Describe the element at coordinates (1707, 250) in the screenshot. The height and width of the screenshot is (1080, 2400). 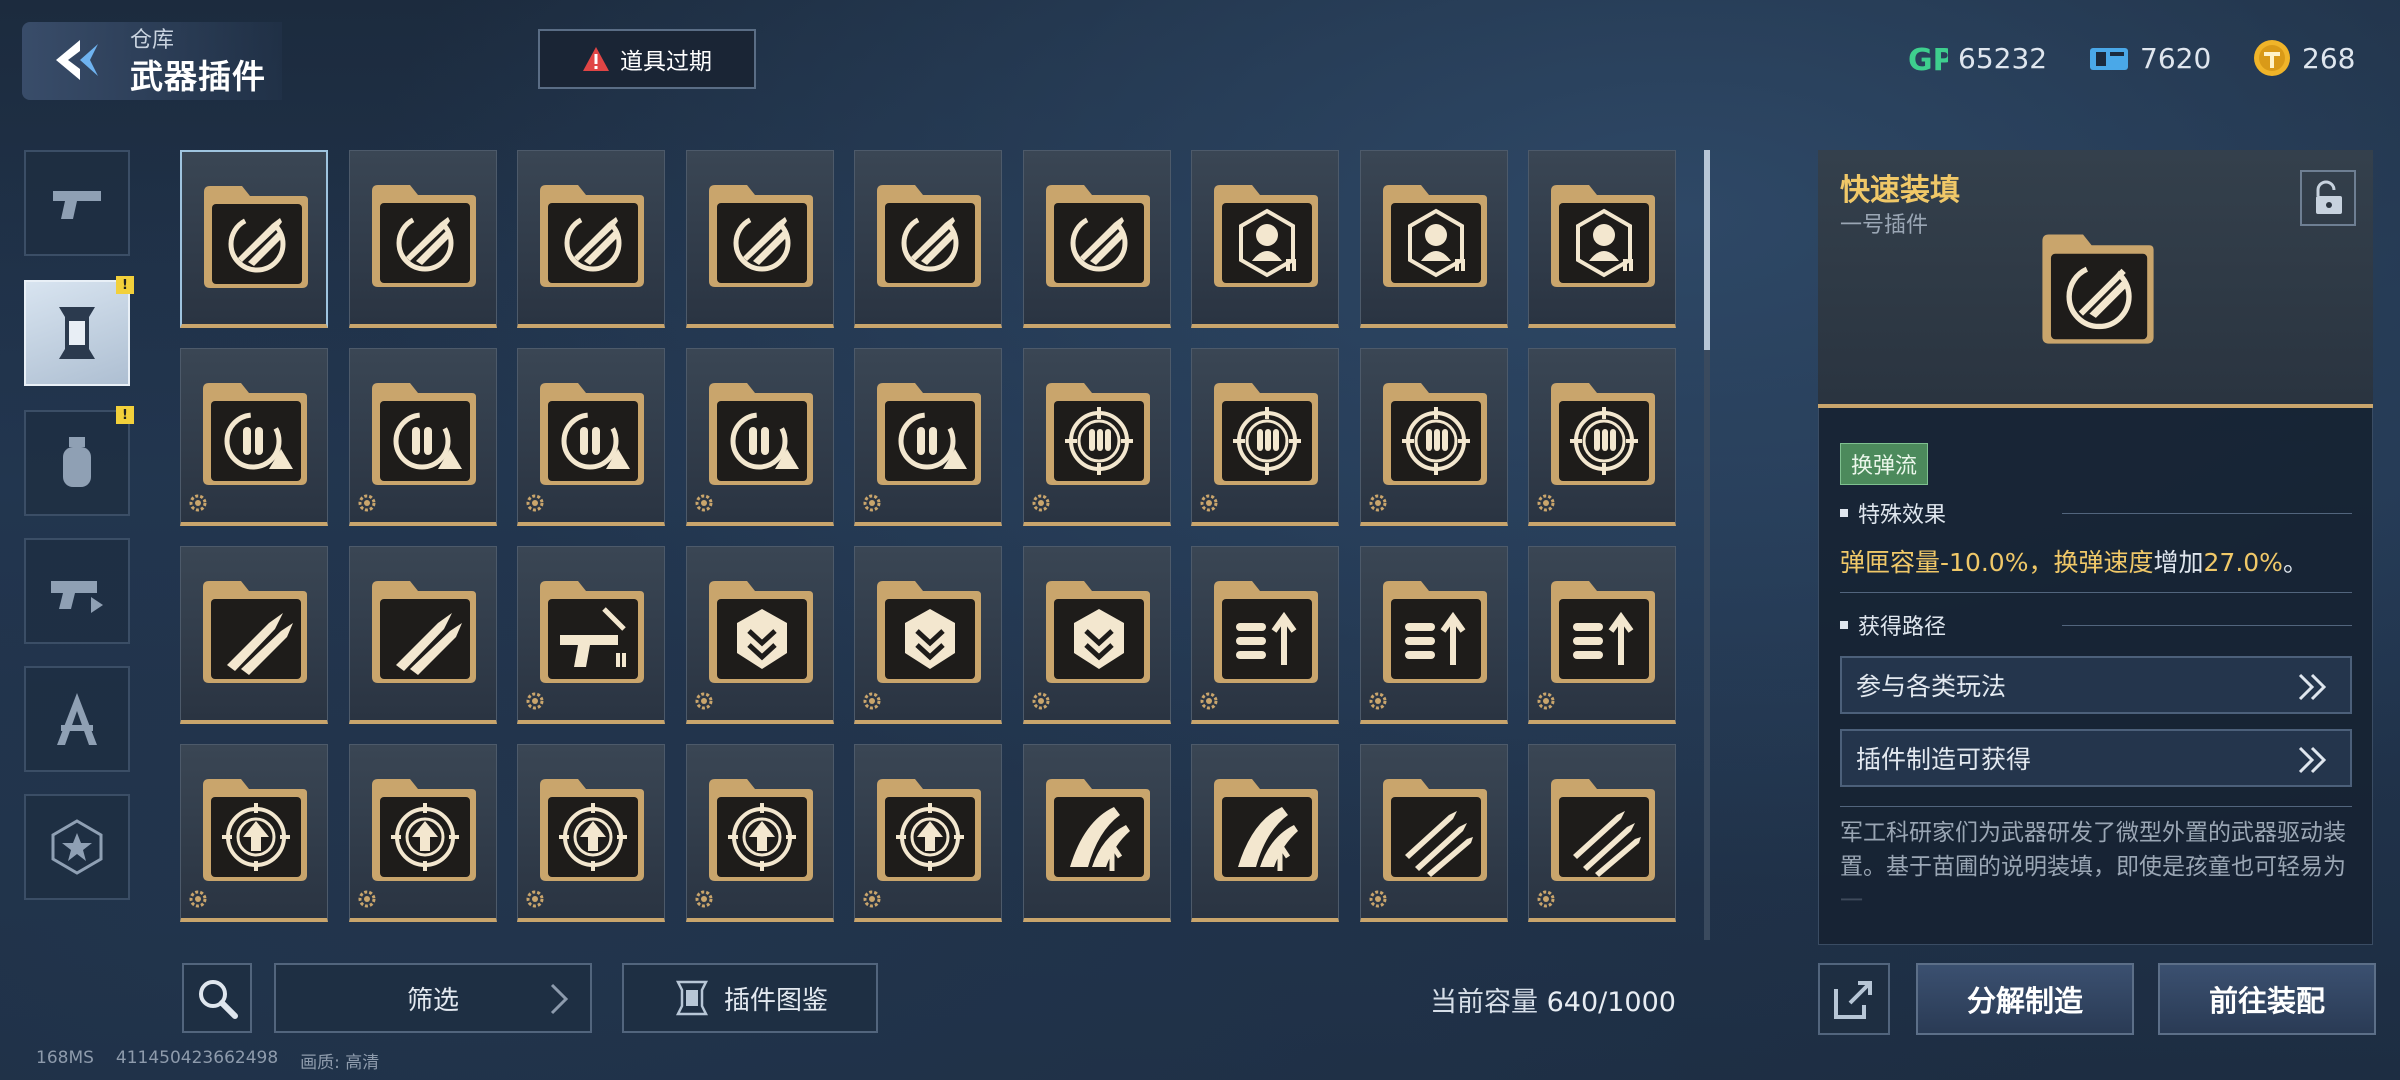
I see `scroll-thumb` at that location.